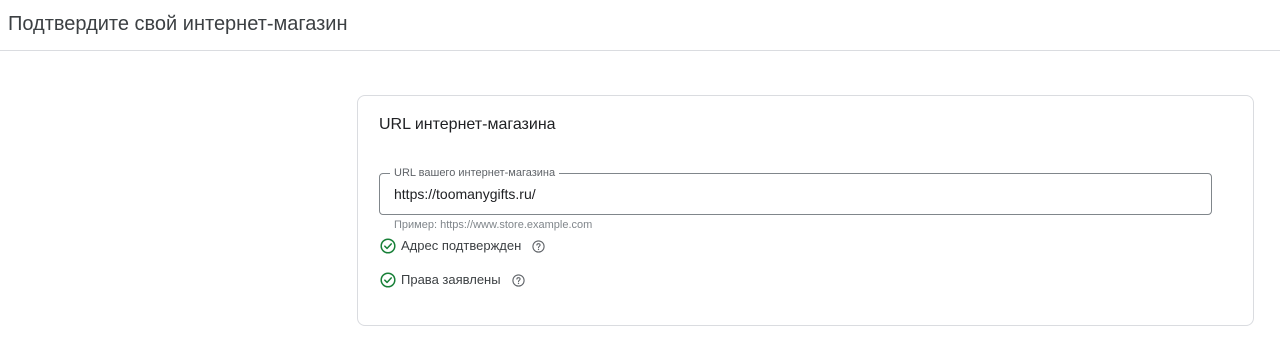 This screenshot has width=1280, height=337. Describe the element at coordinates (794, 194) in the screenshot. I see `store-url-input` at that location.